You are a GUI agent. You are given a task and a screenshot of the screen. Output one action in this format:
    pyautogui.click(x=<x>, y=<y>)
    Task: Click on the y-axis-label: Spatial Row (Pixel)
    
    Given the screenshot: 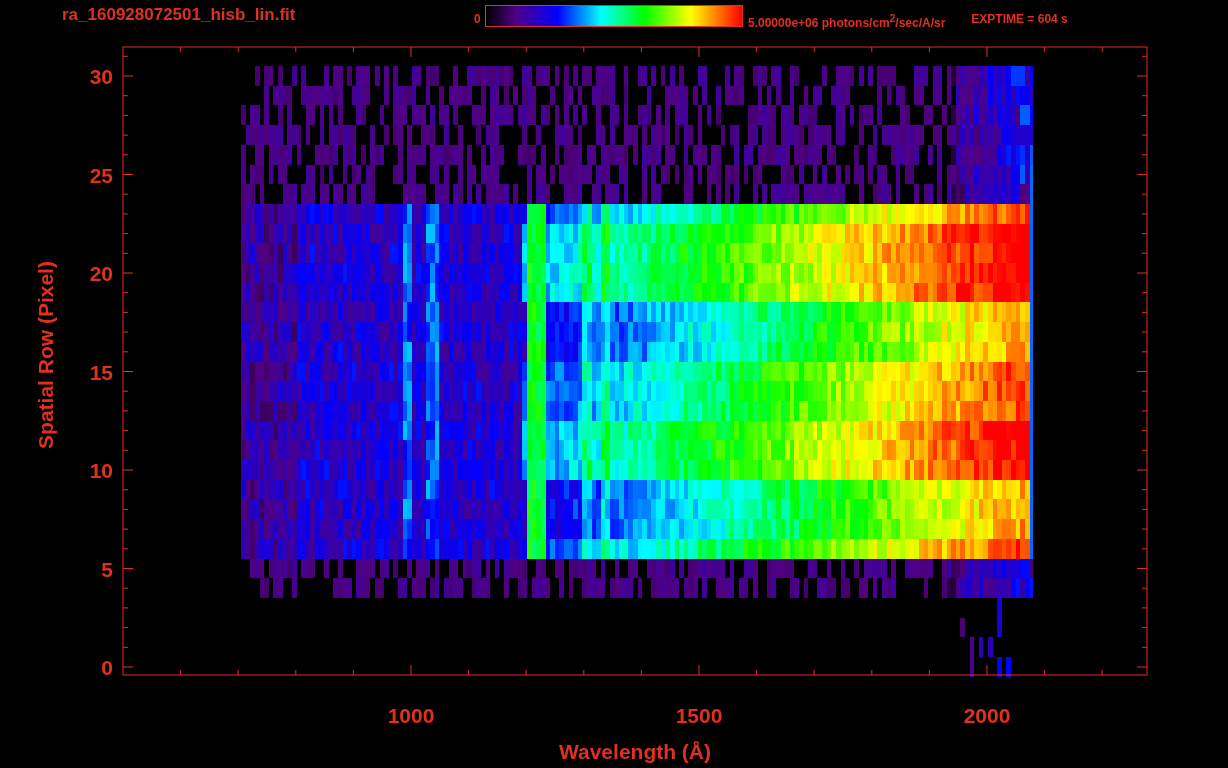 What is the action you would take?
    pyautogui.click(x=45, y=355)
    